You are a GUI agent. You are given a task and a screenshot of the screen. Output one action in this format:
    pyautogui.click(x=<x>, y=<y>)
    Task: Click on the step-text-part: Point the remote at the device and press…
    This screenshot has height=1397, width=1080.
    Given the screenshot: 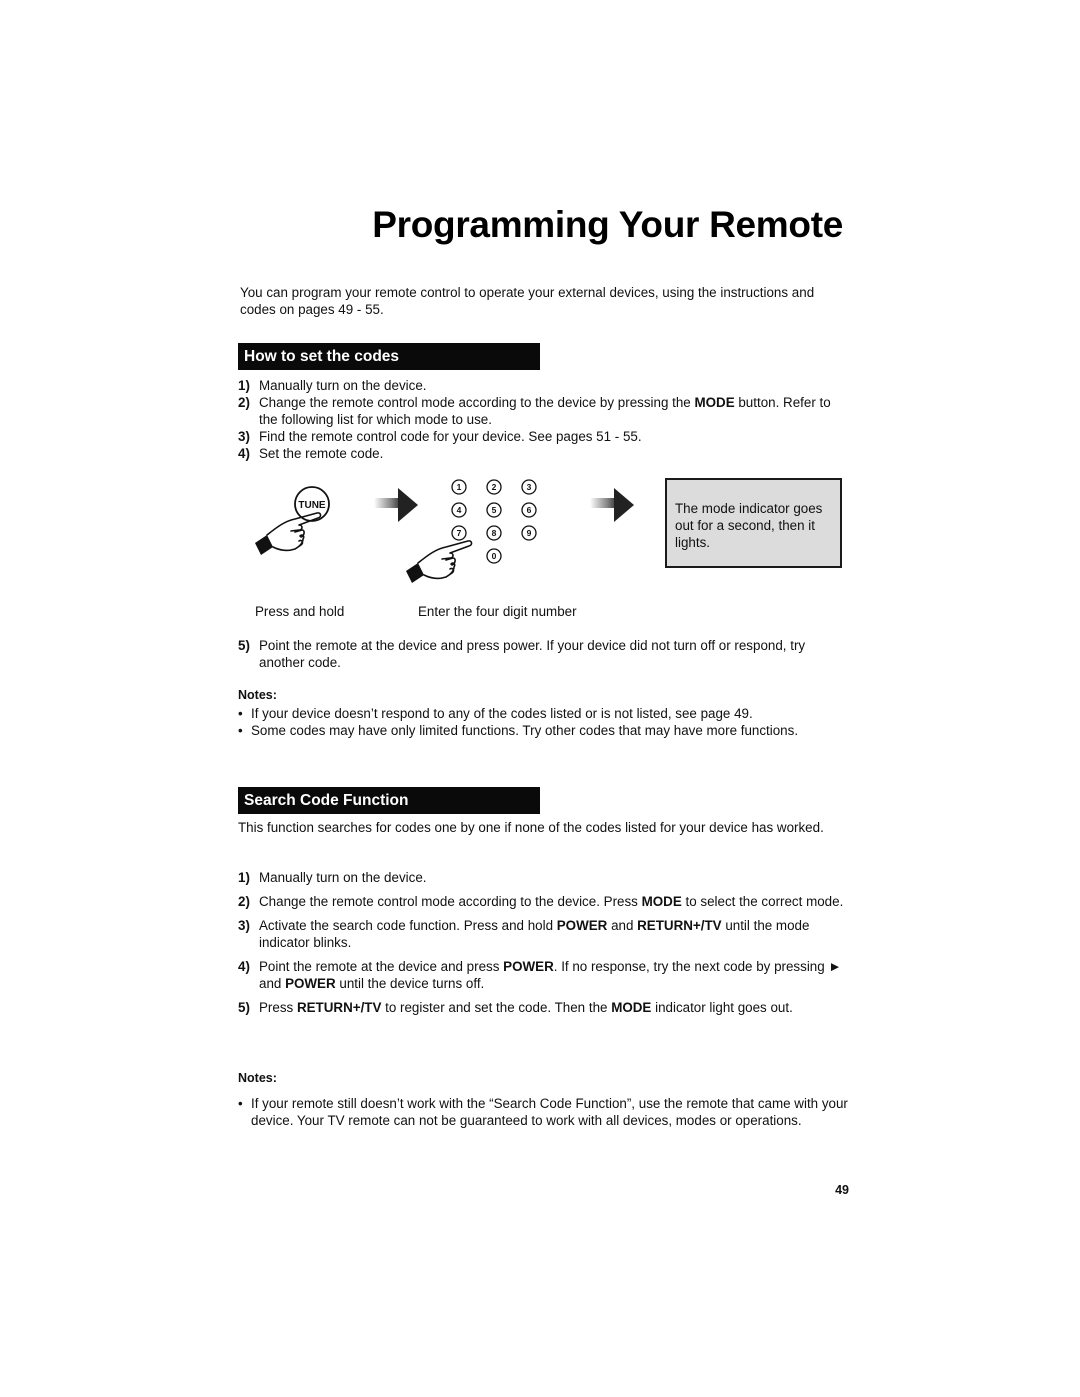 What is the action you would take?
    pyautogui.click(x=532, y=654)
    